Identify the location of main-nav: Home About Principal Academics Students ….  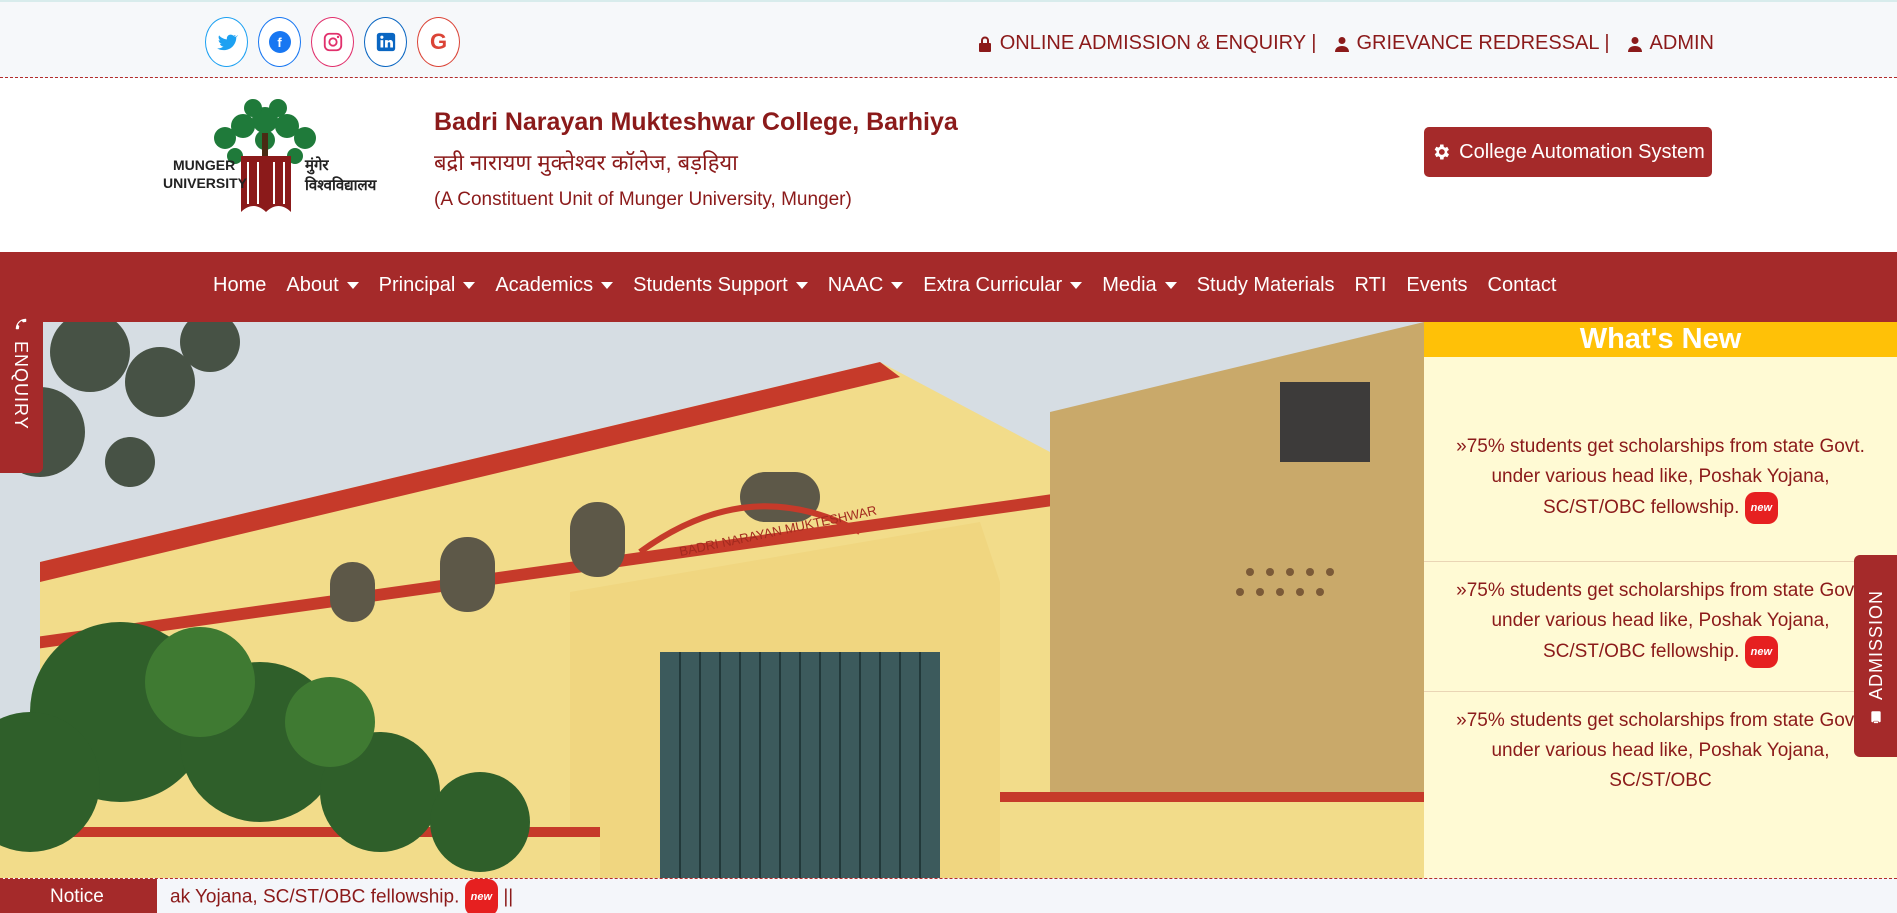
(948, 287).